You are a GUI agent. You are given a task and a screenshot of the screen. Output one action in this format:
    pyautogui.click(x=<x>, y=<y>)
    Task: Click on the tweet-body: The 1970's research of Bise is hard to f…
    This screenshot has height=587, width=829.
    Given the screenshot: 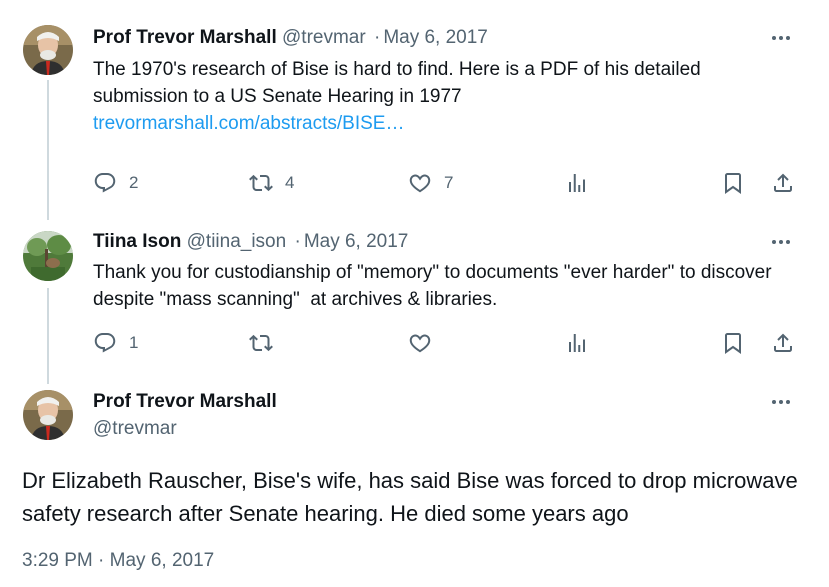 What is the action you would take?
    pyautogui.click(x=397, y=83)
    